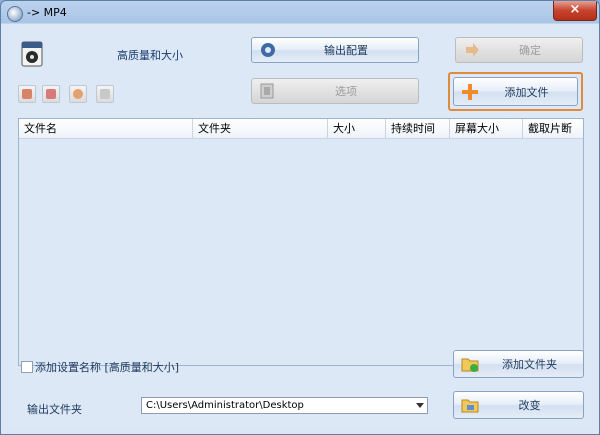  I want to click on film-icon, so click(268, 91).